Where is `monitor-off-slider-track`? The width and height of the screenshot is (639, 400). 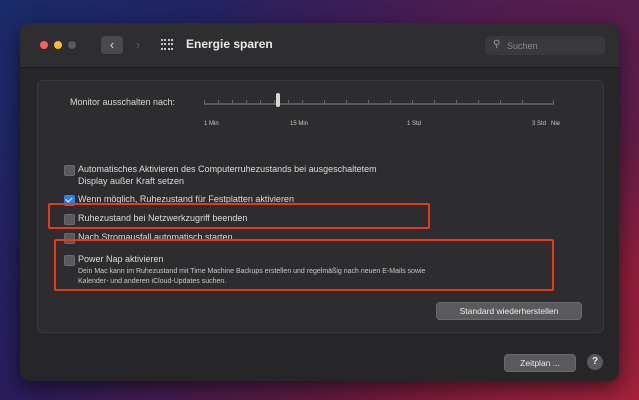 monitor-off-slider-track is located at coordinates (379, 102).